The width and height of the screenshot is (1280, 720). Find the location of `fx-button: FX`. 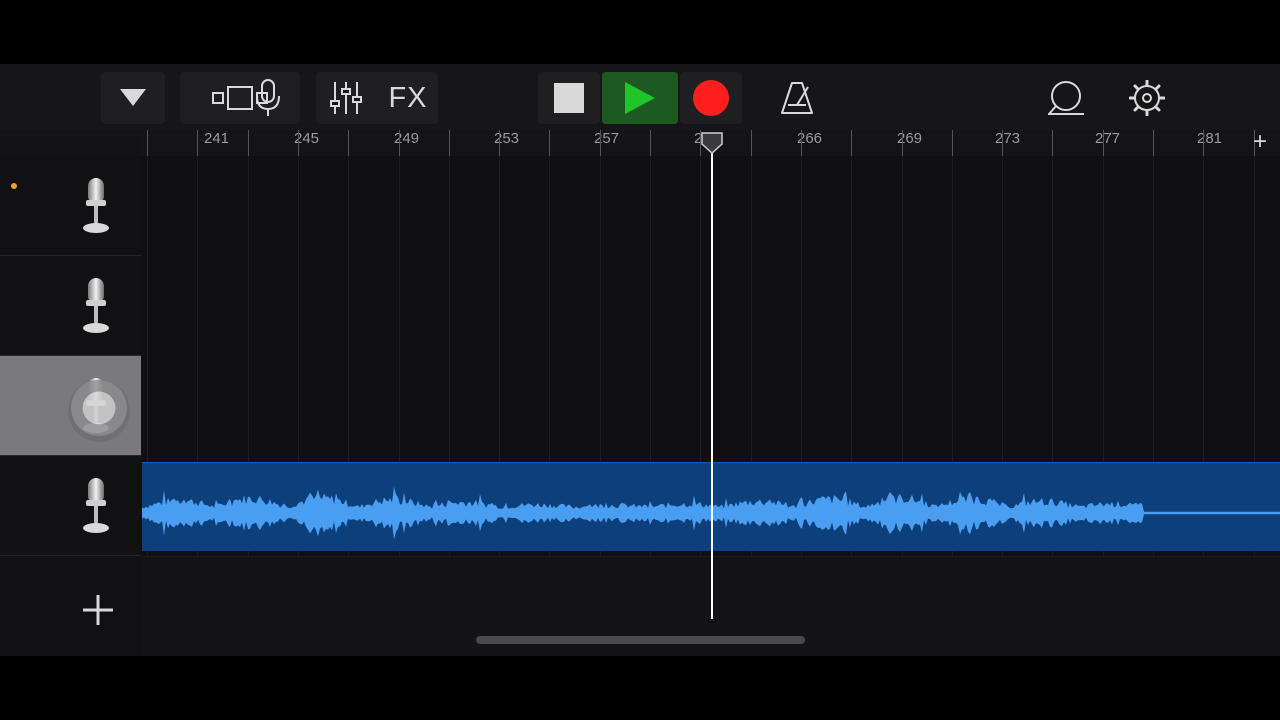

fx-button: FX is located at coordinates (408, 98).